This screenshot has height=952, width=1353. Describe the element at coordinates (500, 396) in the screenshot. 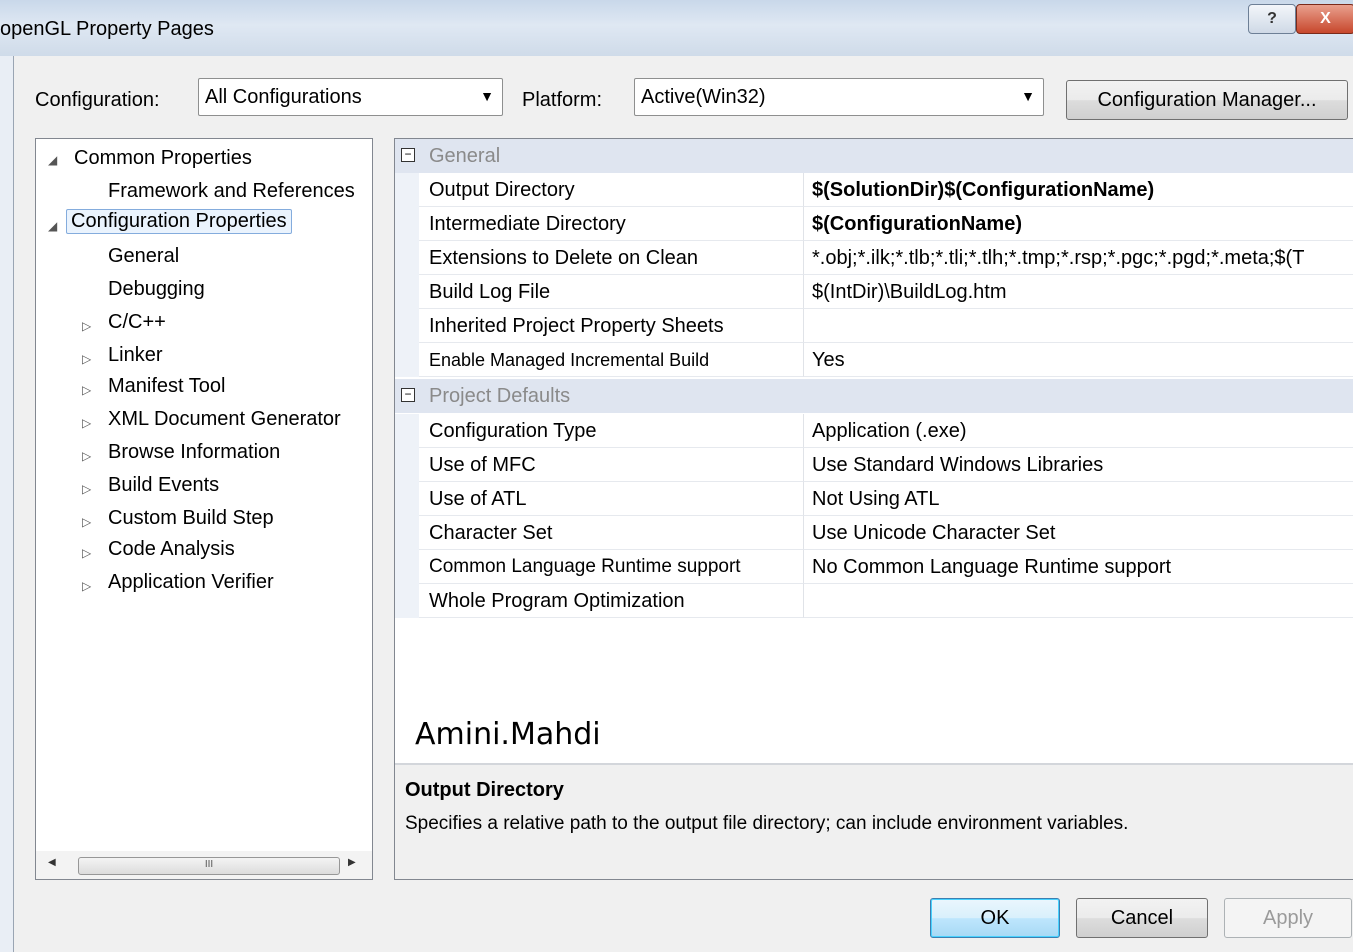

I see `category-title: Project Defaults` at that location.